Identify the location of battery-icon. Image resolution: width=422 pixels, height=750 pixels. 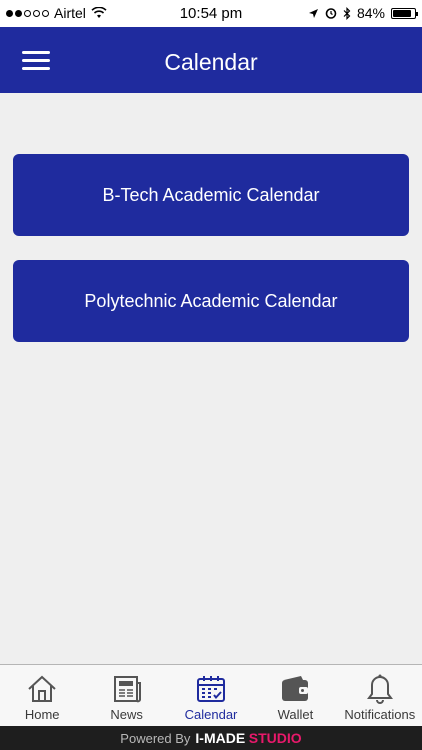
(404, 13).